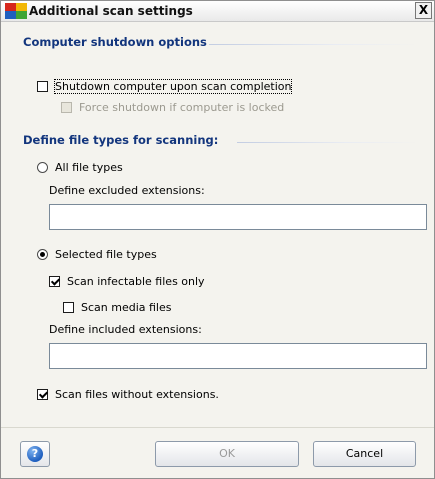  I want to click on included-extensions-label: Define included extensions:, so click(125, 329).